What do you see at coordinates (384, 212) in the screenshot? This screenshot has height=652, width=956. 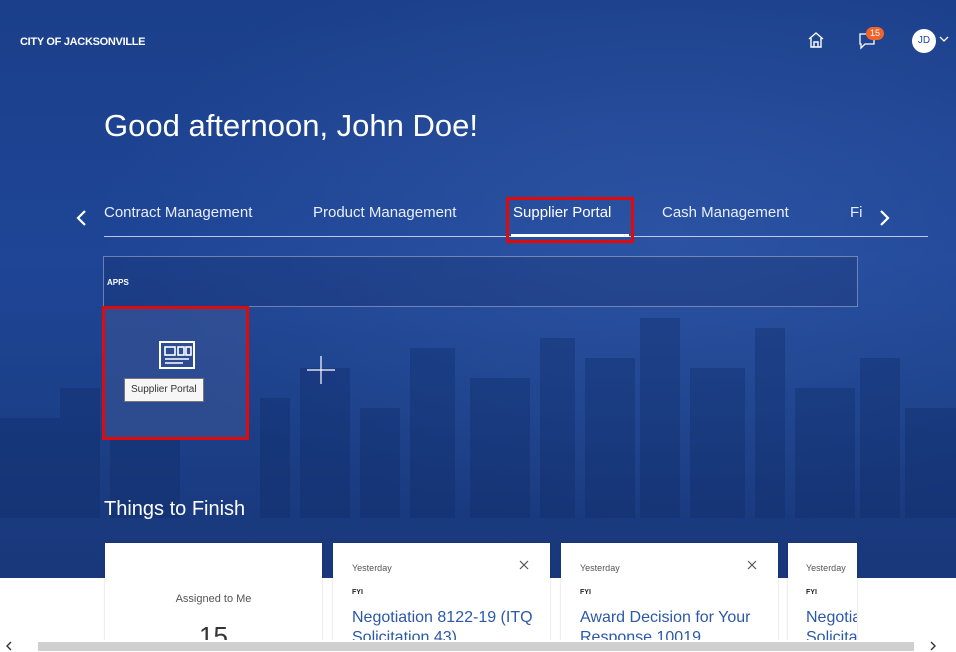 I see `tab-product-management: Product Management` at bounding box center [384, 212].